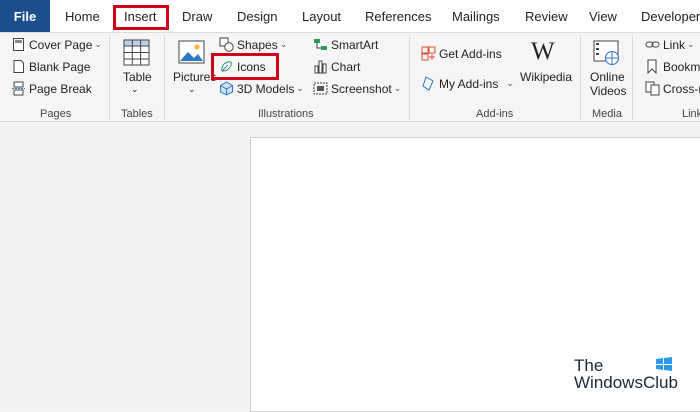 The width and height of the screenshot is (700, 412). Describe the element at coordinates (226, 88) in the screenshot. I see `3d-cube-icon` at that location.